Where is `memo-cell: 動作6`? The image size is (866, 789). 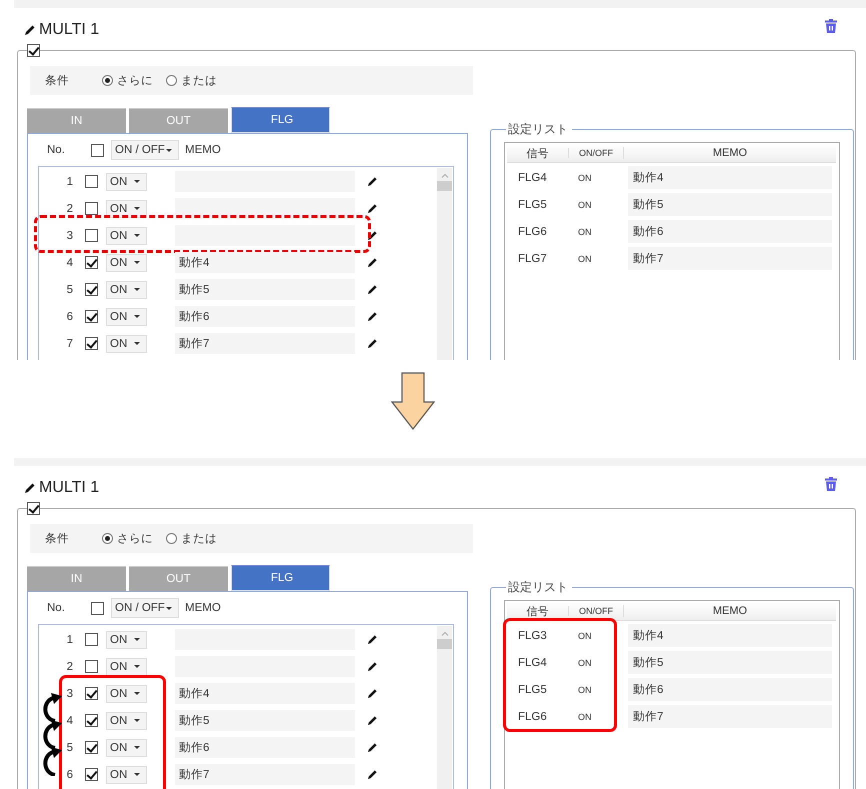 memo-cell: 動作6 is located at coordinates (730, 689).